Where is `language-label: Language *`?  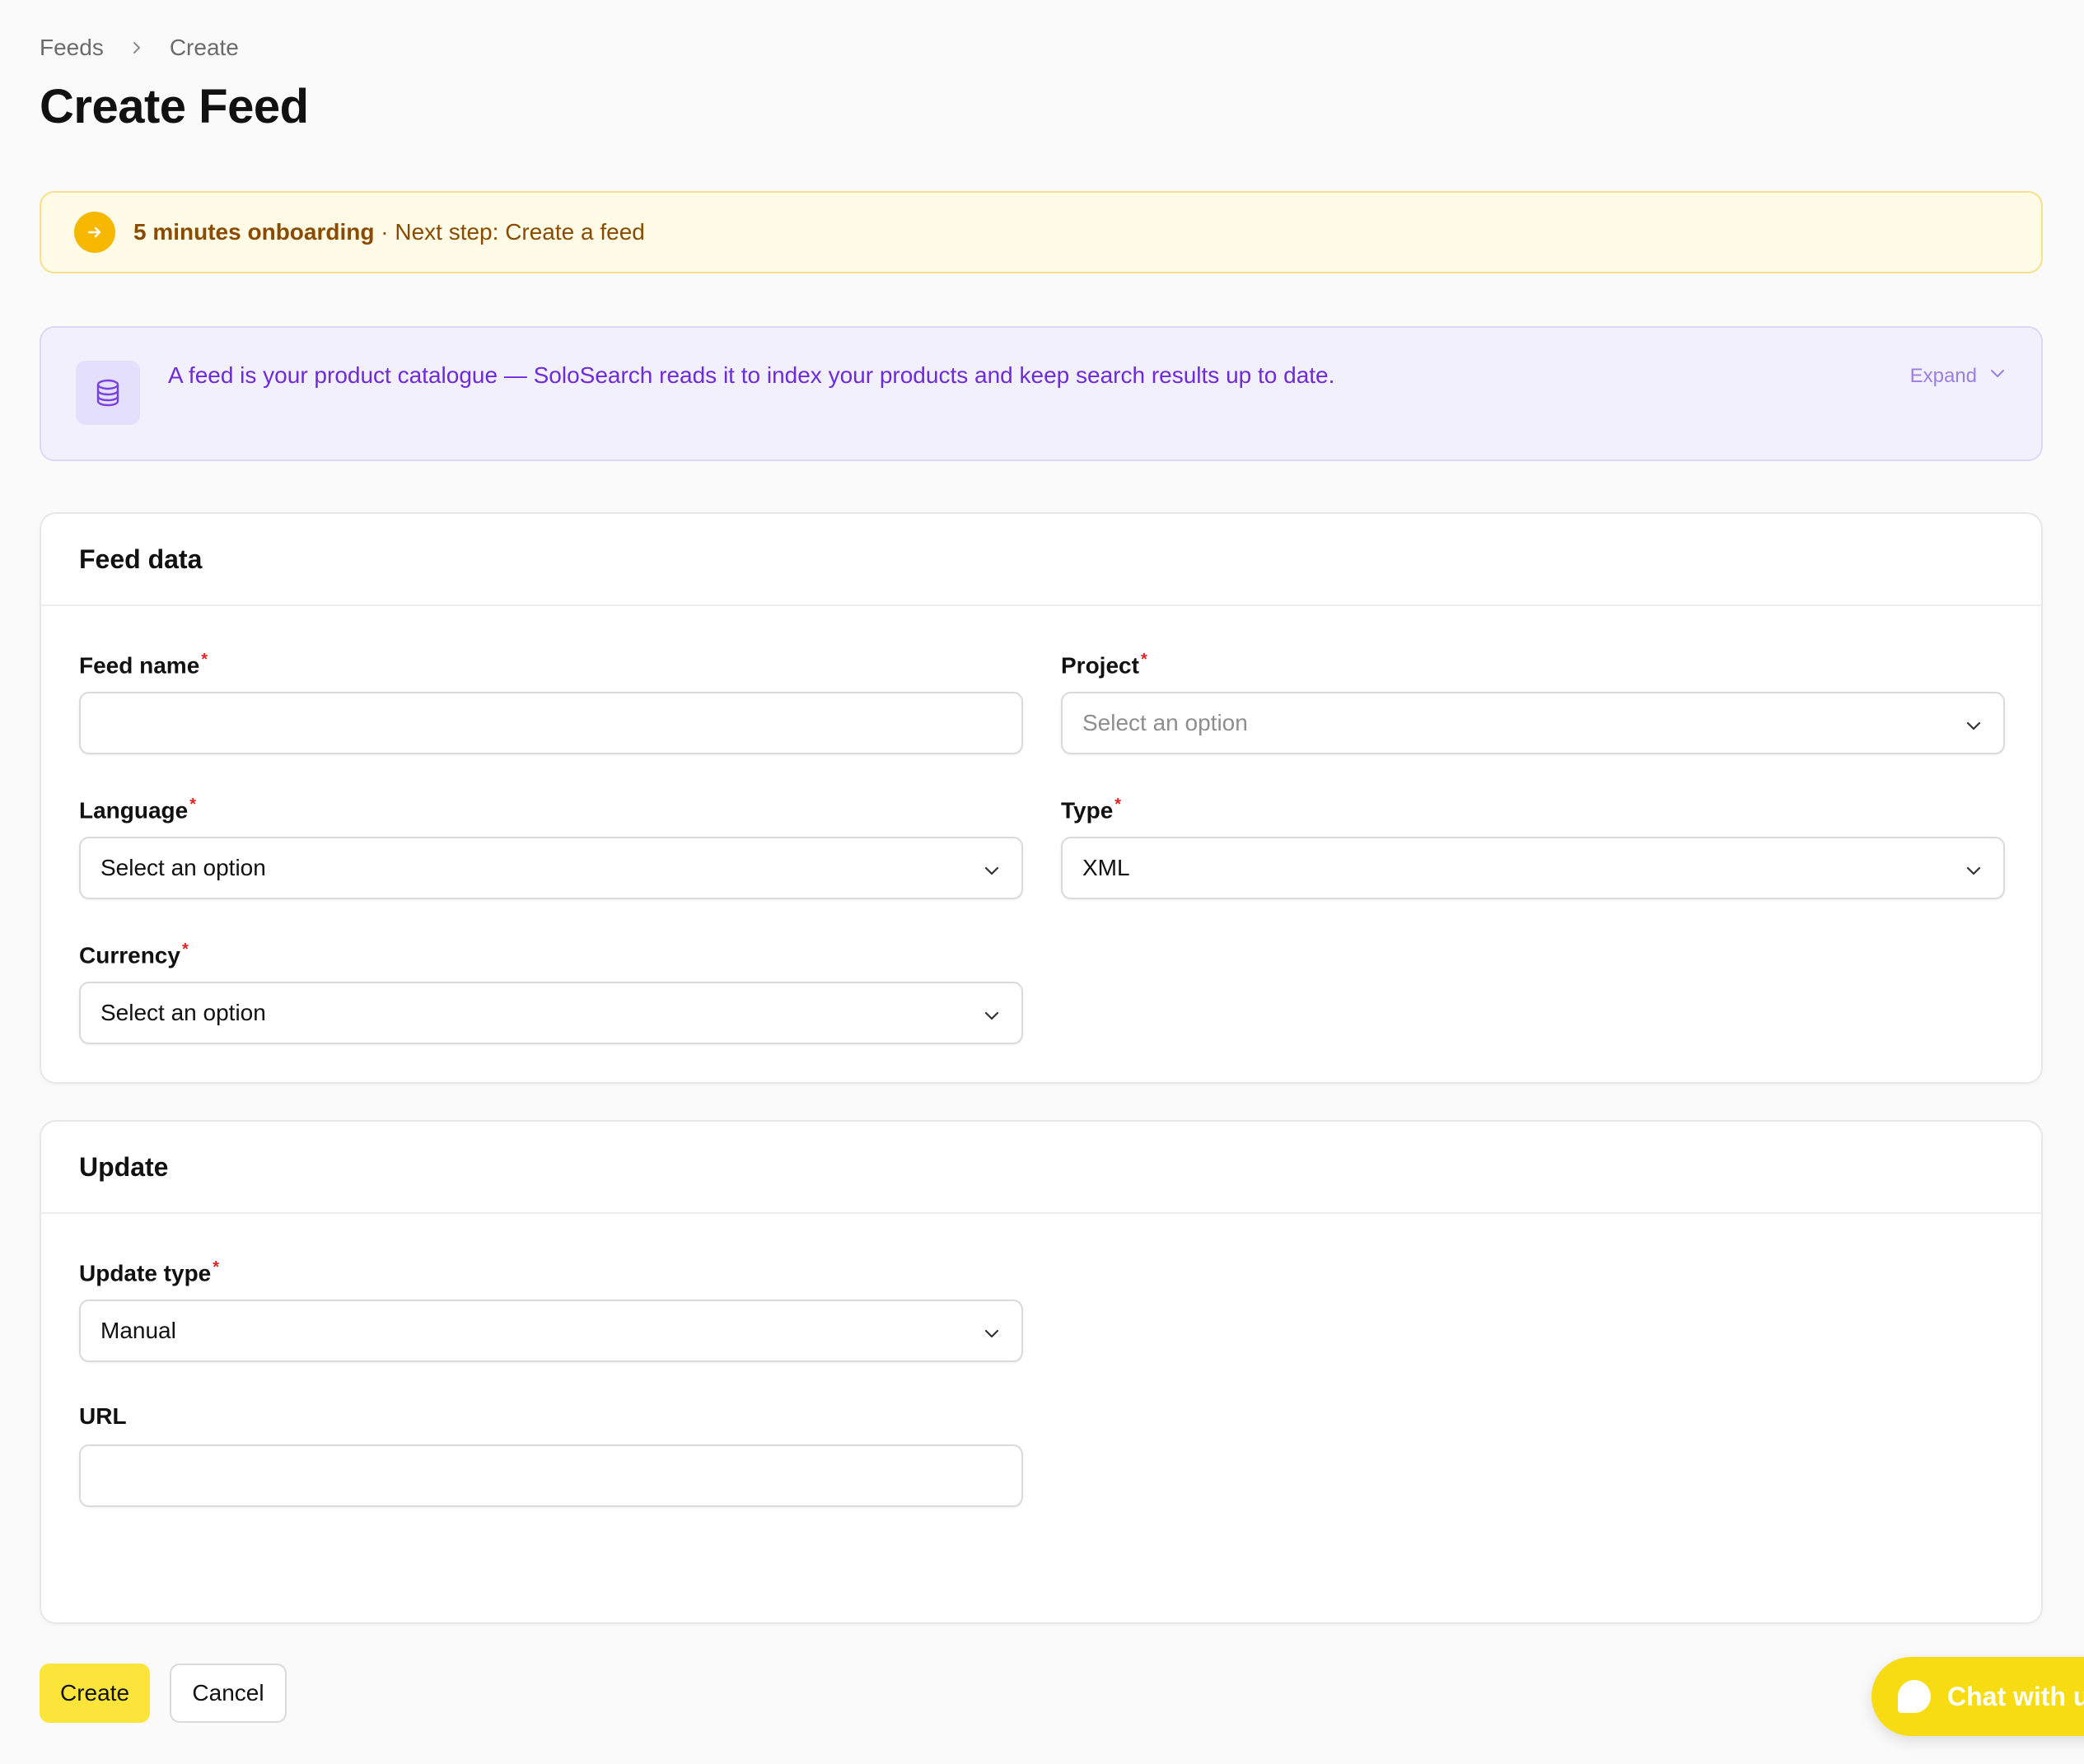
language-label: Language * is located at coordinates (138, 810).